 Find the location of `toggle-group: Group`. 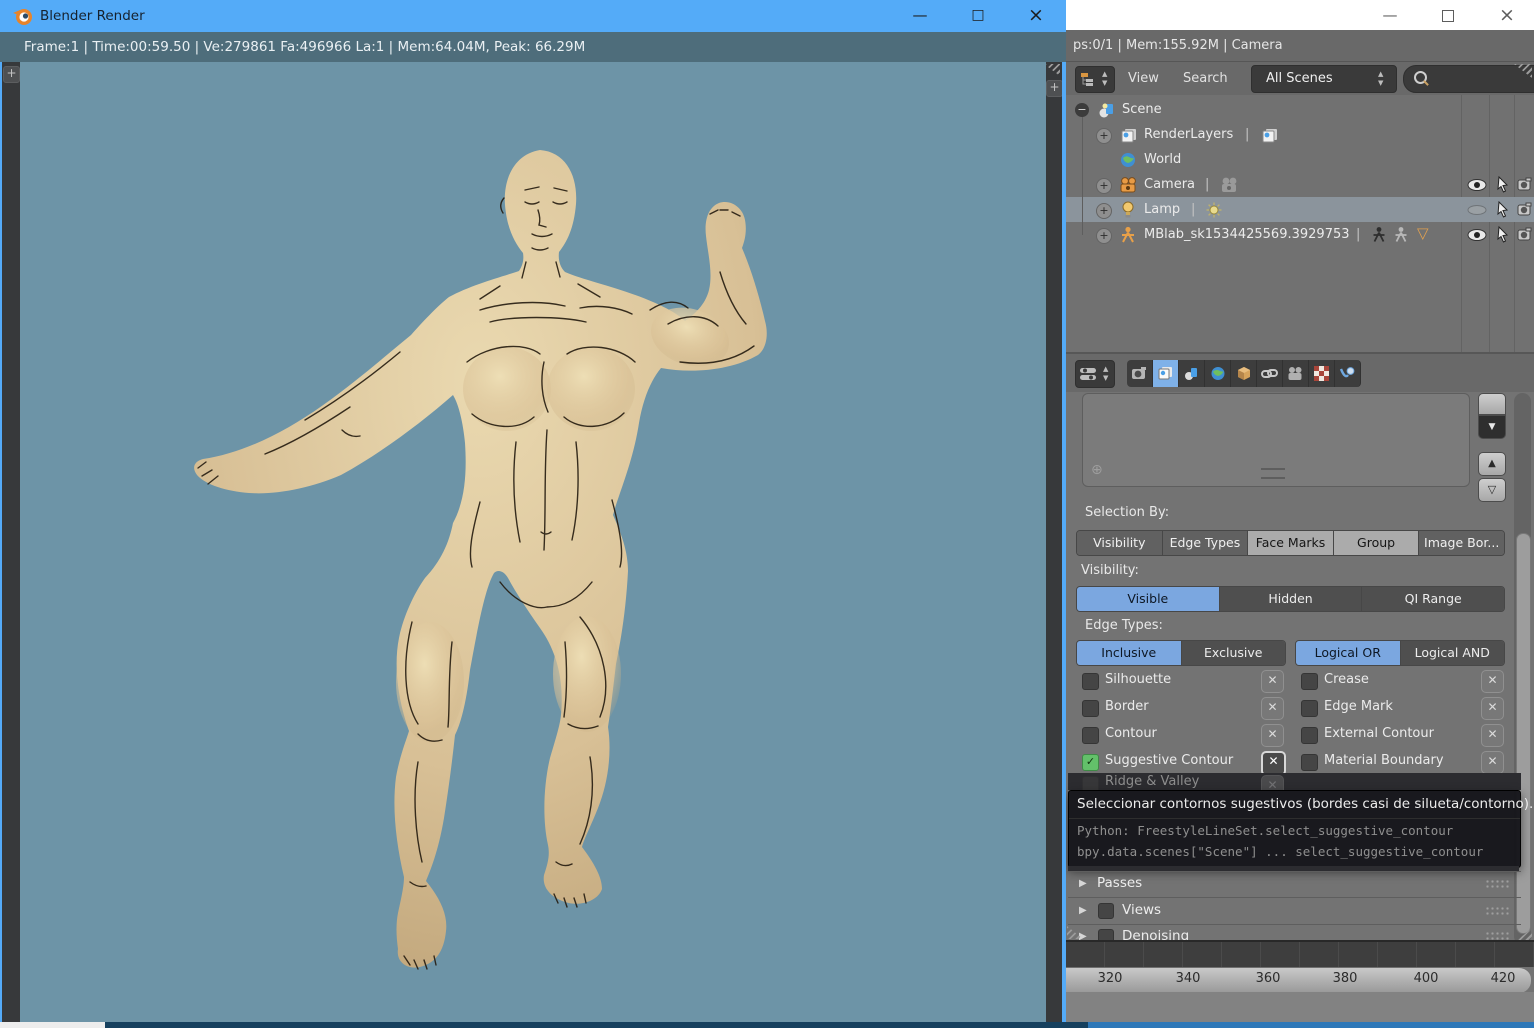

toggle-group: Group is located at coordinates (1376, 543).